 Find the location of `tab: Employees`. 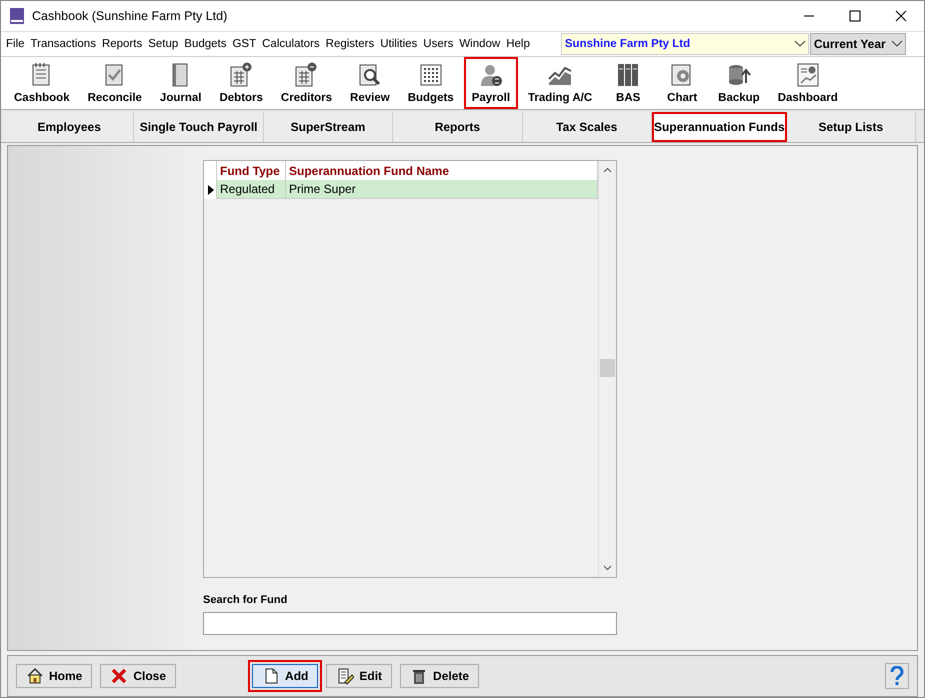

tab: Employees is located at coordinates (69, 127).